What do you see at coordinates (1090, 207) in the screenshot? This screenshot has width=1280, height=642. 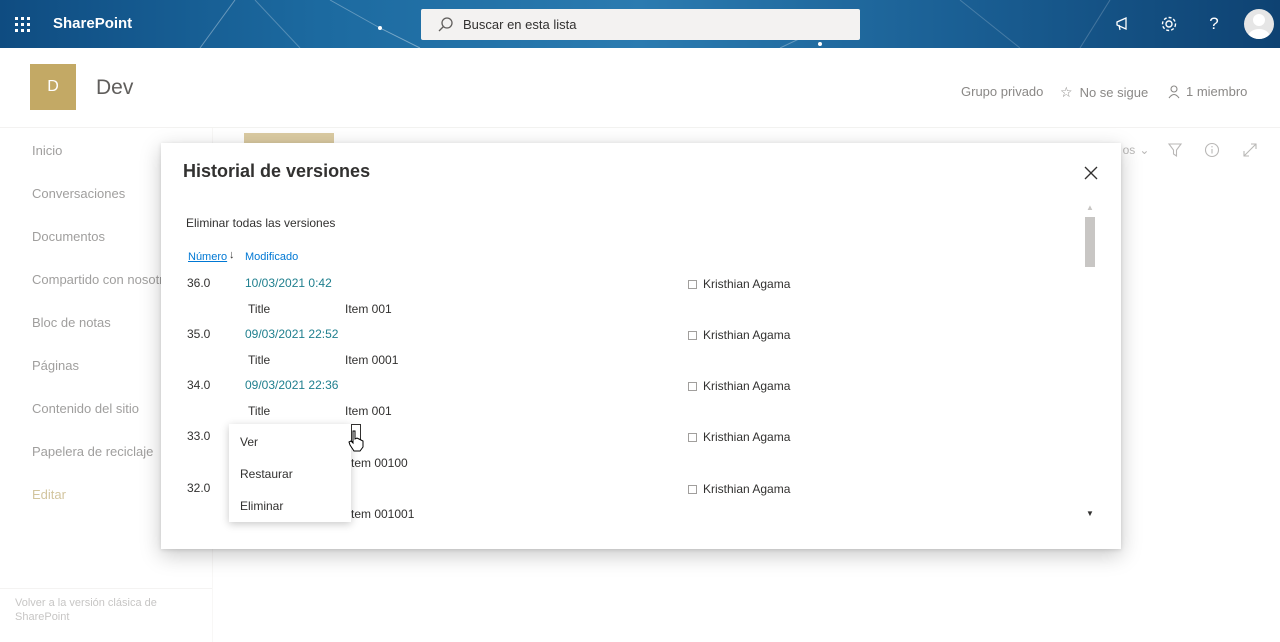 I see `scroll-up-arrow-icon: ▲` at bounding box center [1090, 207].